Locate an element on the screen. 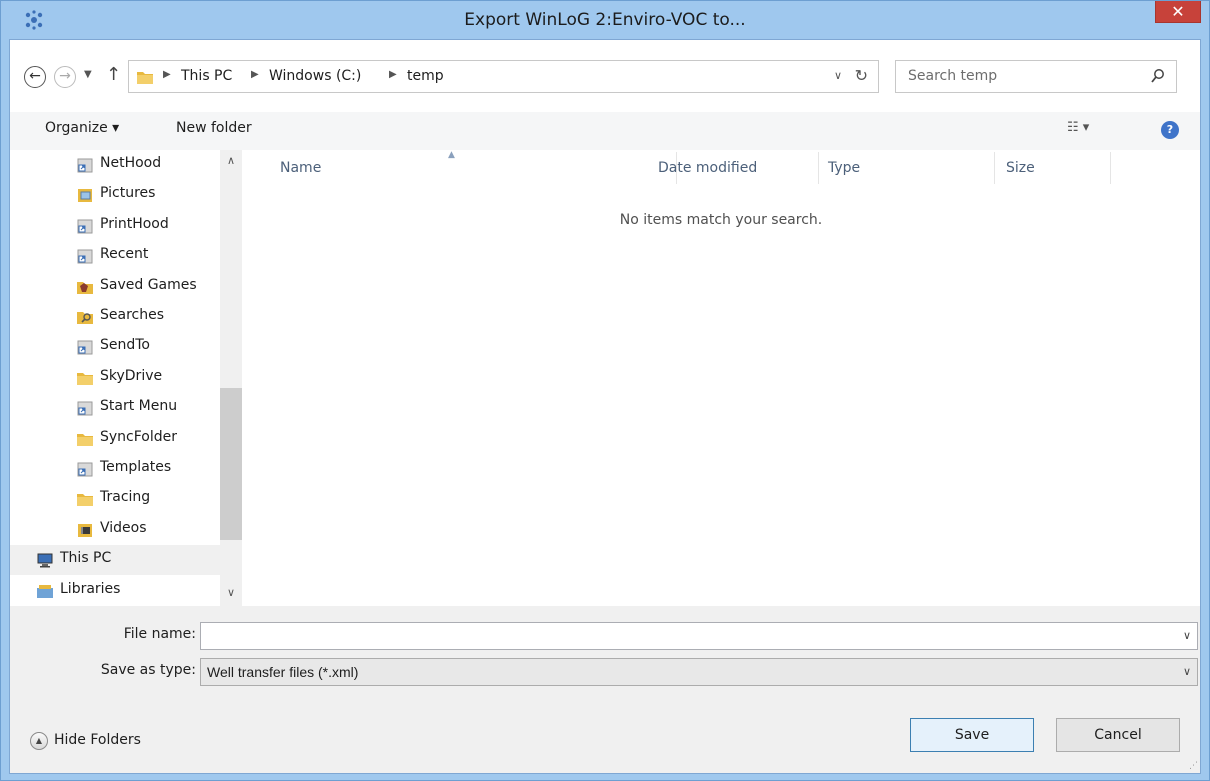 The width and height of the screenshot is (1210, 781). file-name-field: ∨ is located at coordinates (699, 636).